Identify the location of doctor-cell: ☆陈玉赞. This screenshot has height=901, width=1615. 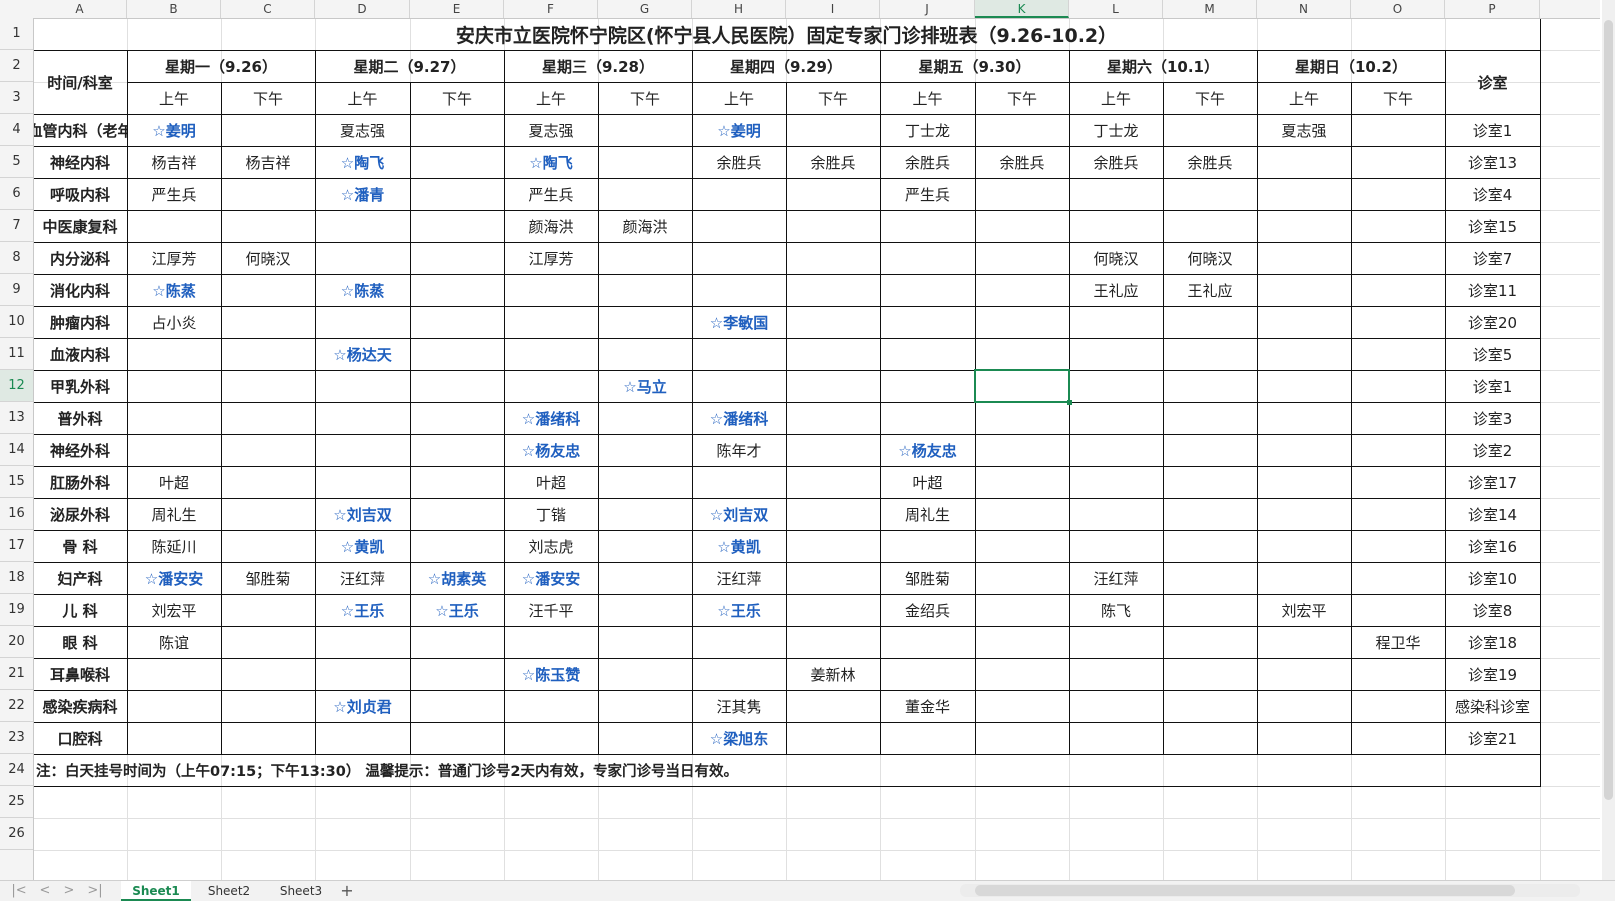
(551, 674).